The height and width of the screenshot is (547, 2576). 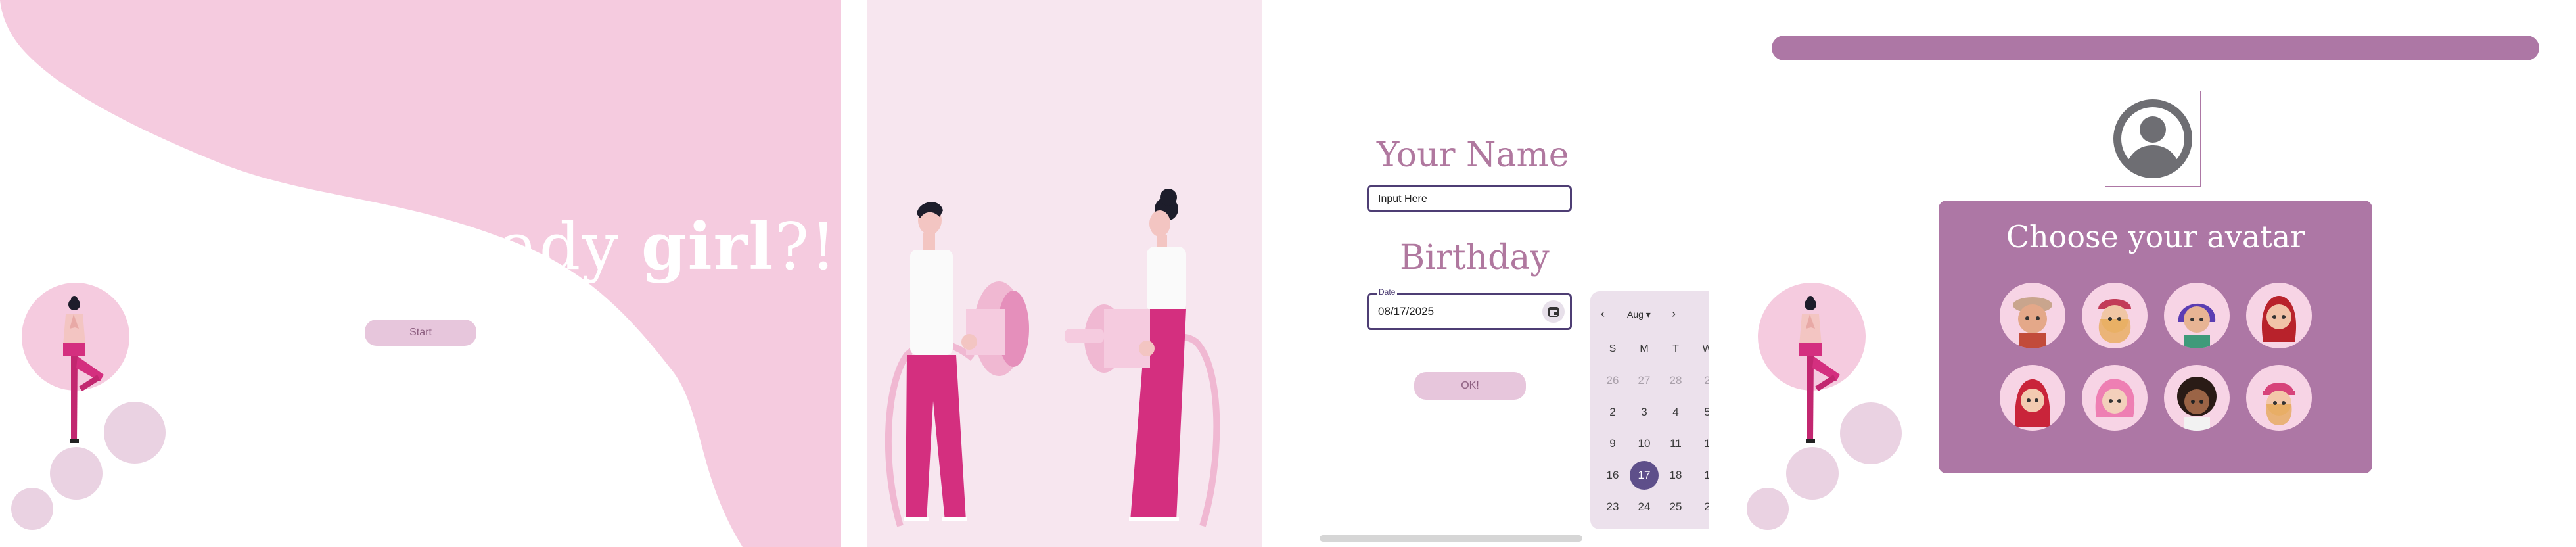 What do you see at coordinates (1403, 198) in the screenshot?
I see `name-input-value: Input Here` at bounding box center [1403, 198].